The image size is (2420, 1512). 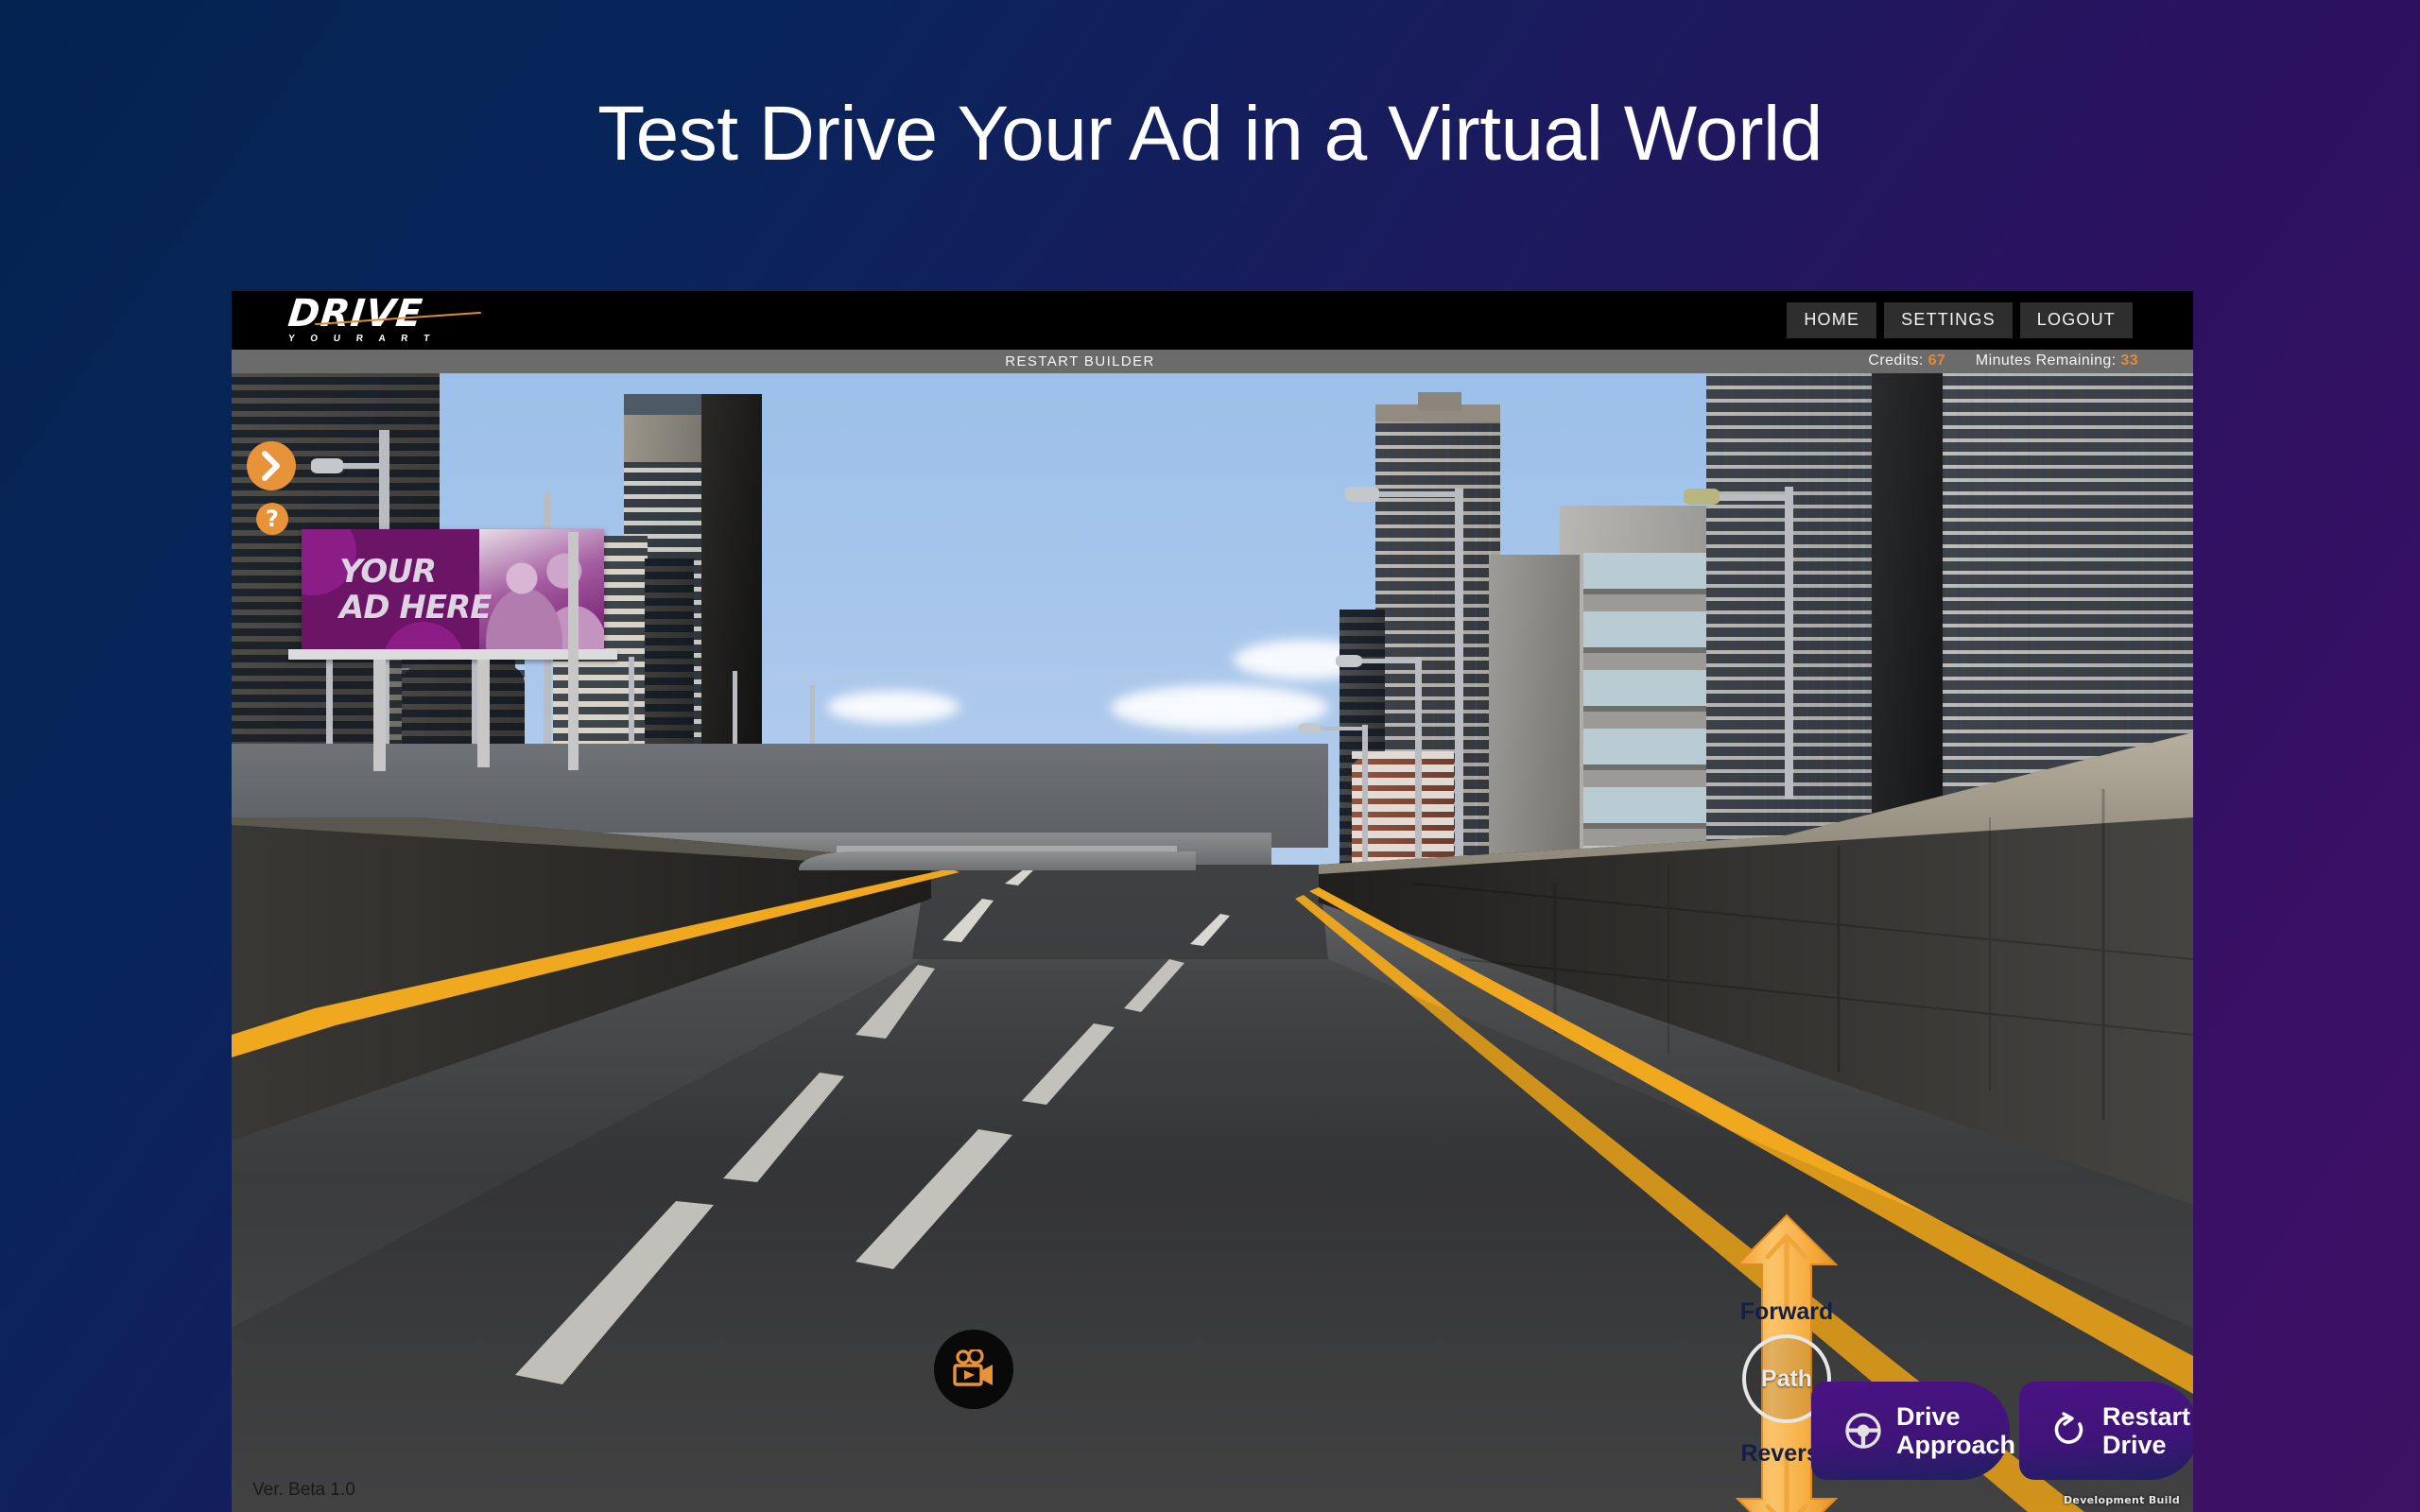 What do you see at coordinates (2129, 360) in the screenshot?
I see `minutes-value: 33` at bounding box center [2129, 360].